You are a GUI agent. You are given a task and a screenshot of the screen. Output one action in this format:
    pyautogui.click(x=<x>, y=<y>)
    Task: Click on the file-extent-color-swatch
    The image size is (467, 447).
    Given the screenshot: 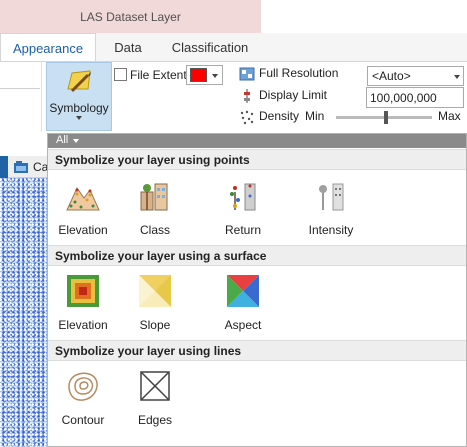 What is the action you would take?
    pyautogui.click(x=198, y=75)
    